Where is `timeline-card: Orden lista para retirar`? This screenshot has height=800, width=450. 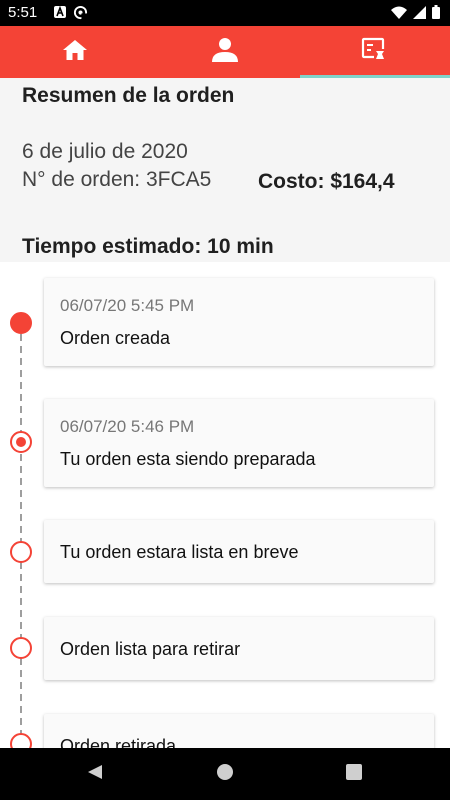 timeline-card: Orden lista para retirar is located at coordinates (239, 648).